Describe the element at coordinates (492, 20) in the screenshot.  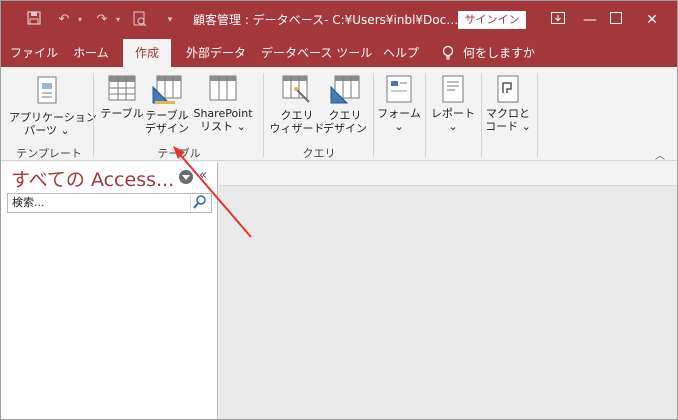
I see `signin-button: サインイン` at that location.